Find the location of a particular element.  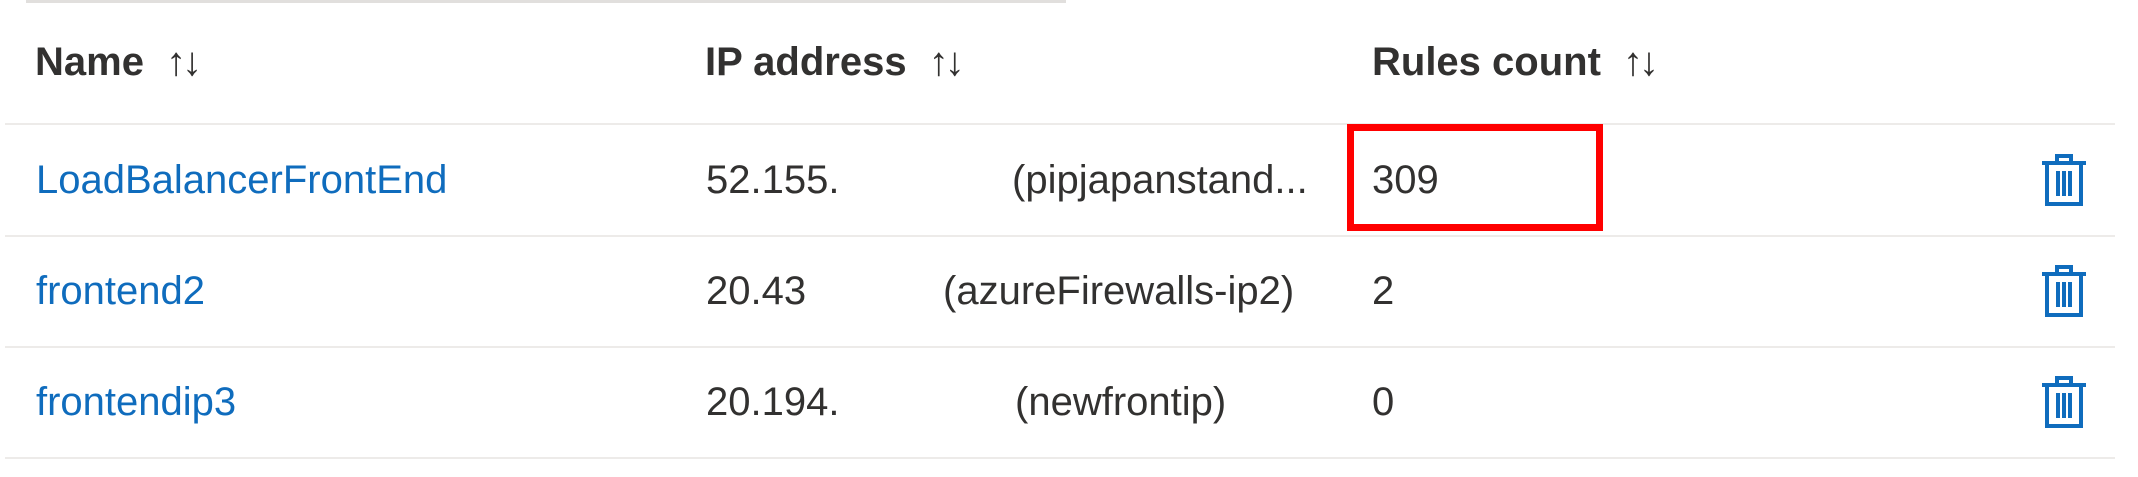

ip-address-value: 52.155. is located at coordinates (773, 179).